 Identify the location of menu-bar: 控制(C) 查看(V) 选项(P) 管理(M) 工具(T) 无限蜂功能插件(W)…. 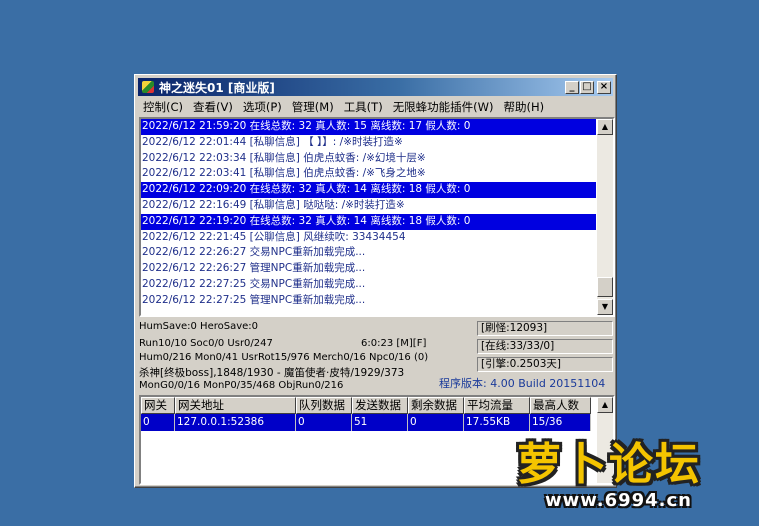
(375, 106).